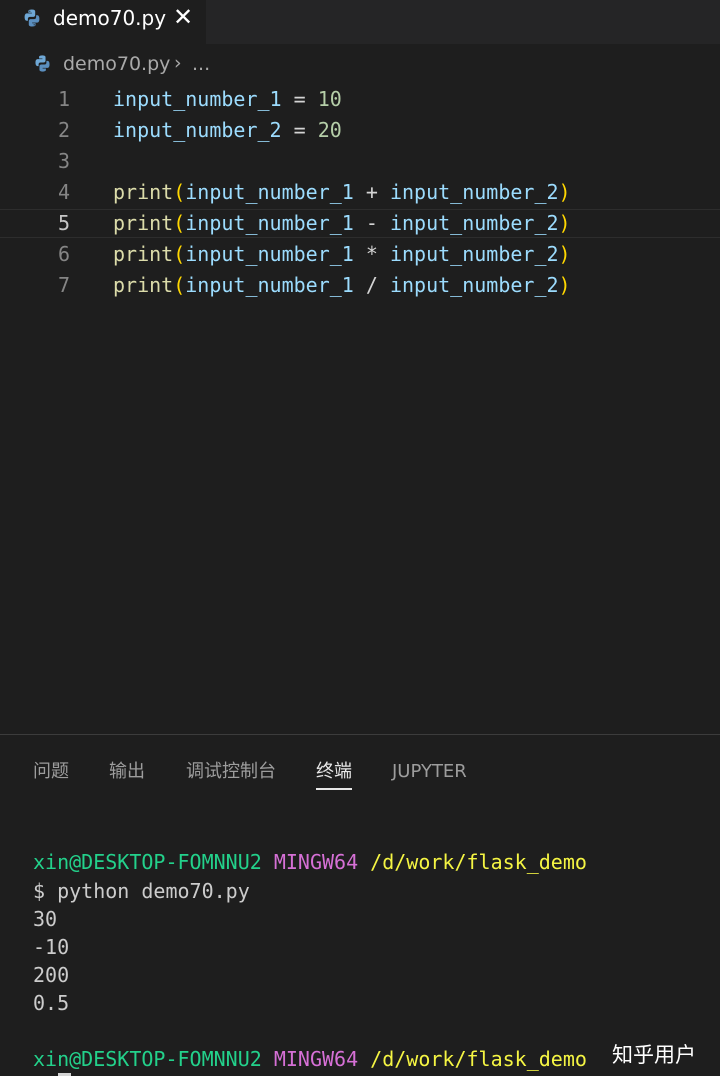 The image size is (720, 1076). I want to click on tab-label: demo70.py, so click(110, 18).